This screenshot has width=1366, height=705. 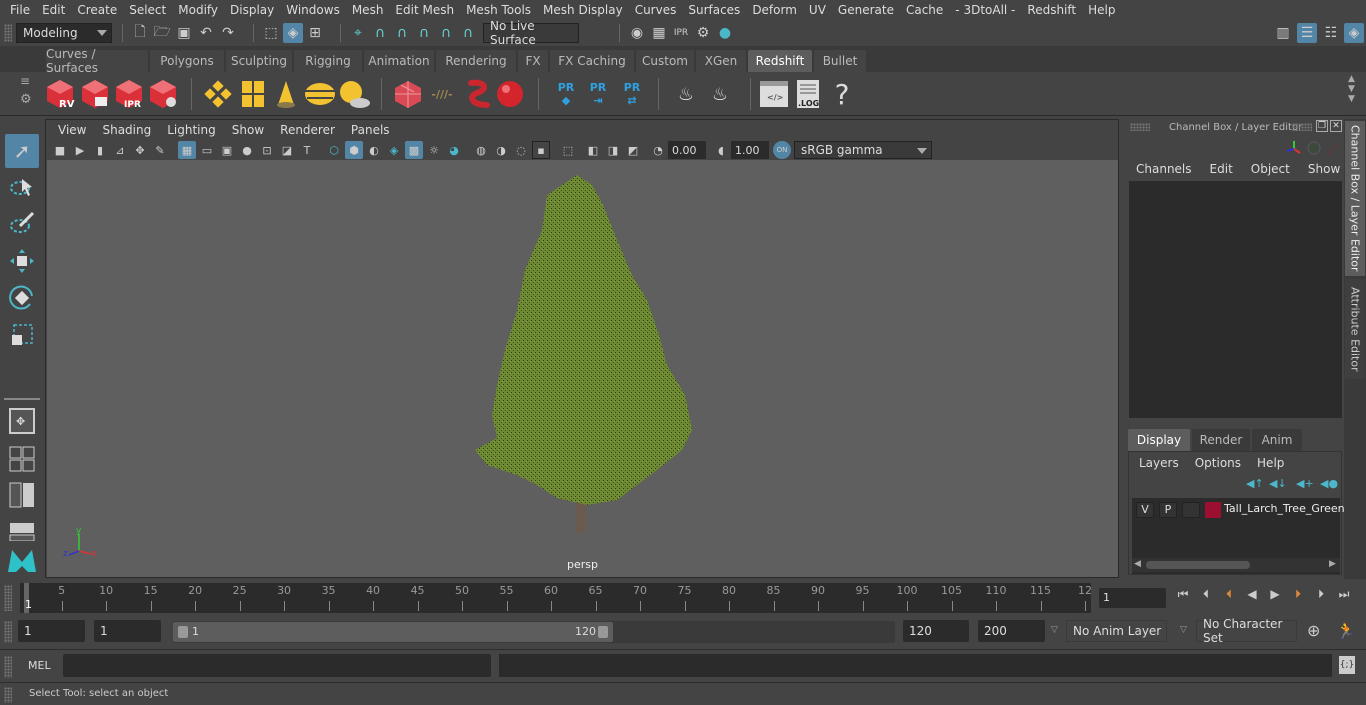 What do you see at coordinates (313, 10) in the screenshot?
I see `menu-windows: Windows` at bounding box center [313, 10].